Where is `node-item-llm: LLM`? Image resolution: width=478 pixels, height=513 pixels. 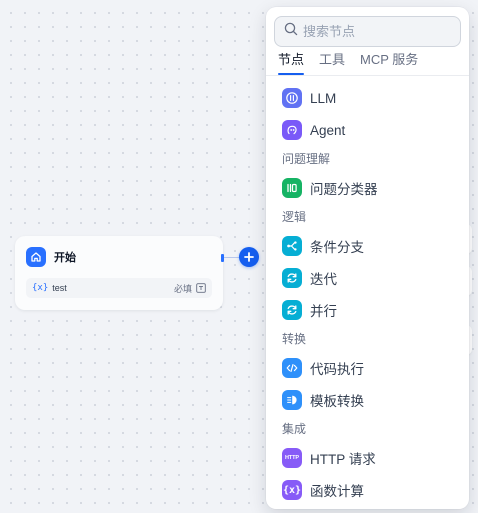 node-item-llm: LLM is located at coordinates (367, 98).